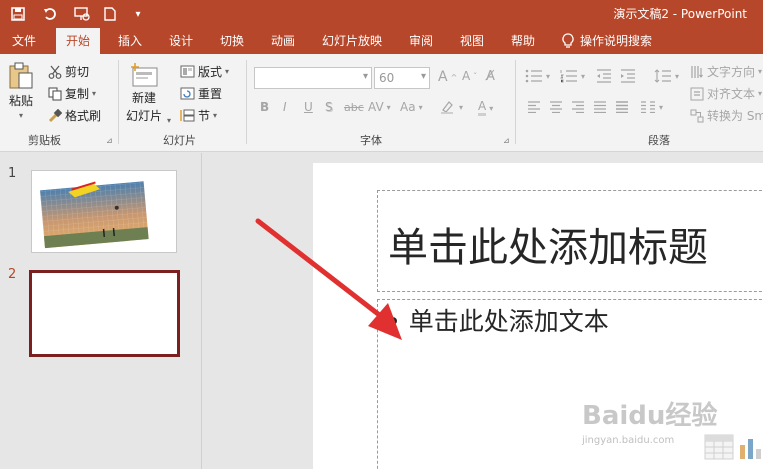 Image resolution: width=763 pixels, height=469 pixels. I want to click on watermark-brand: Baidu经验, so click(650, 416).